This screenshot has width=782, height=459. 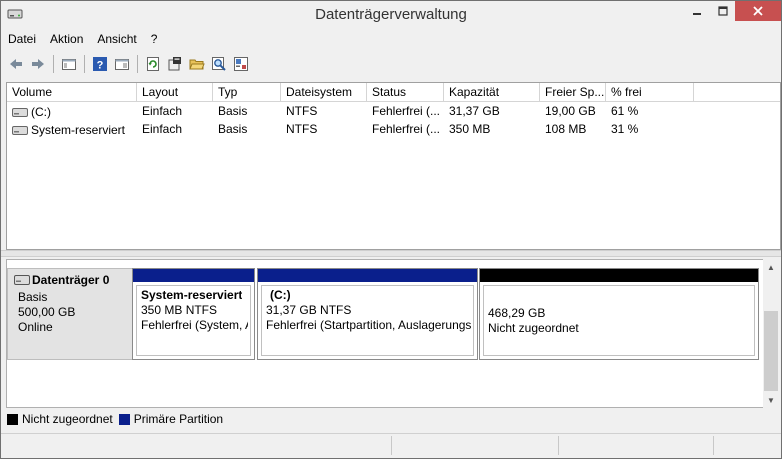 I want to click on minimize-icon, so click(x=697, y=14).